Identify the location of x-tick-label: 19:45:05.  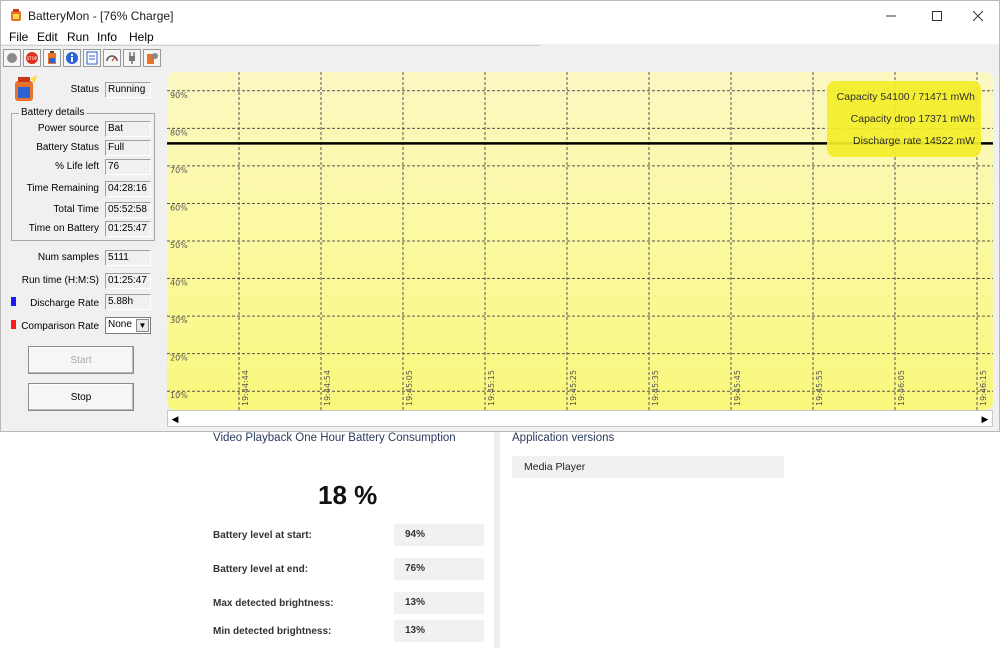
(409, 388).